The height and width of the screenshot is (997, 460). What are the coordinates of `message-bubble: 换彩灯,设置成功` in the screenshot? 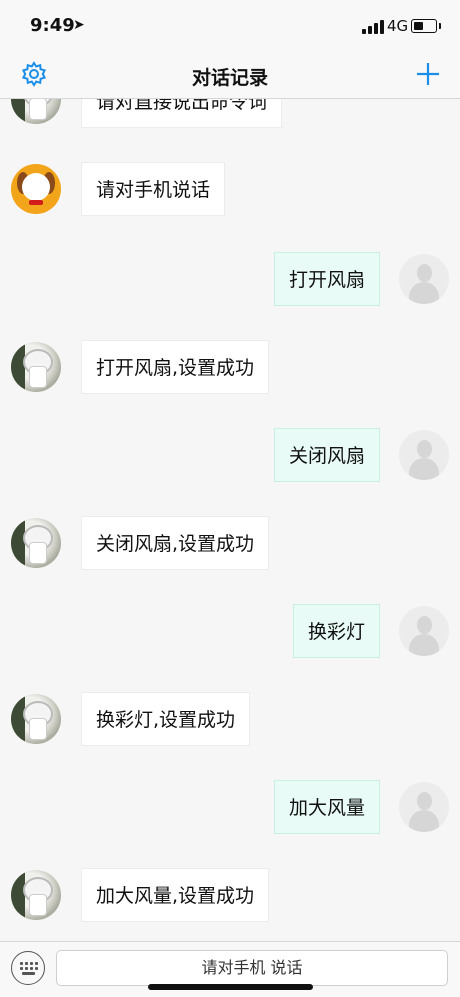 It's located at (166, 719).